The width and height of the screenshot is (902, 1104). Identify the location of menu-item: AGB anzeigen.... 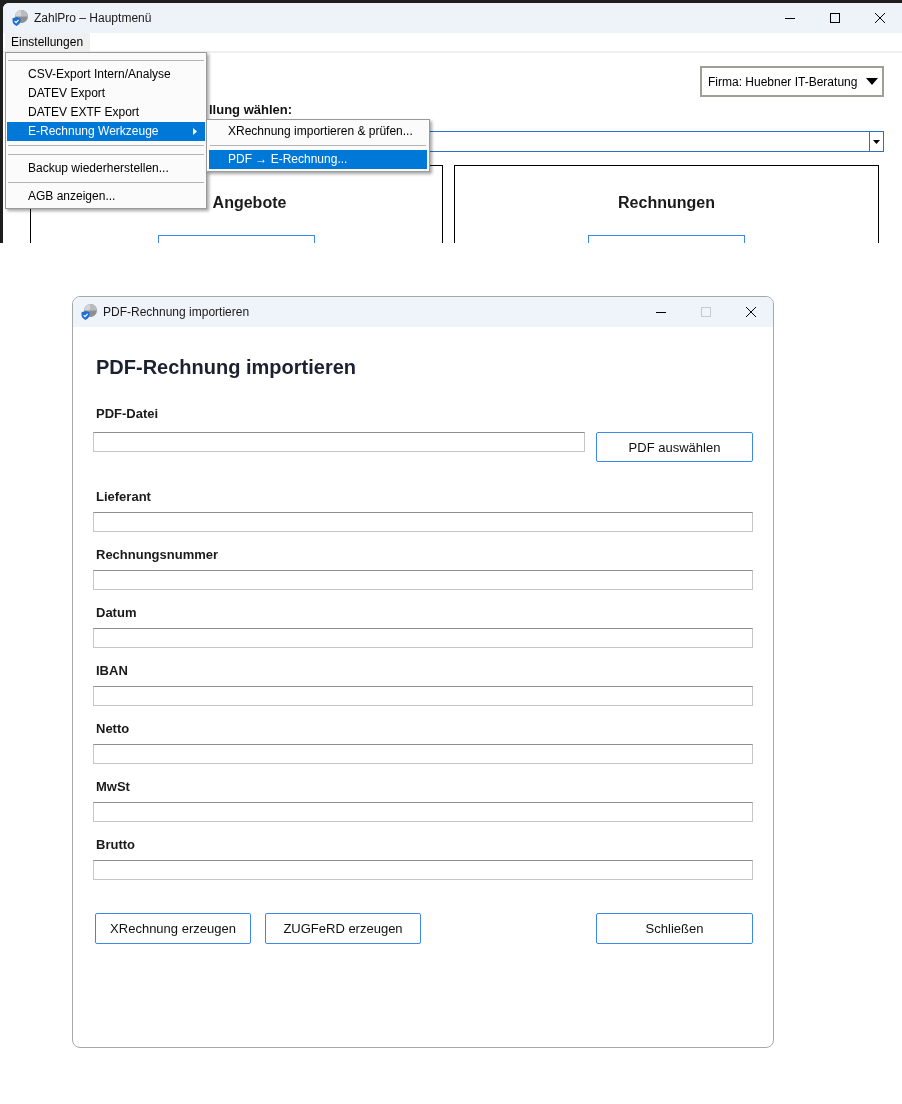
(106, 196).